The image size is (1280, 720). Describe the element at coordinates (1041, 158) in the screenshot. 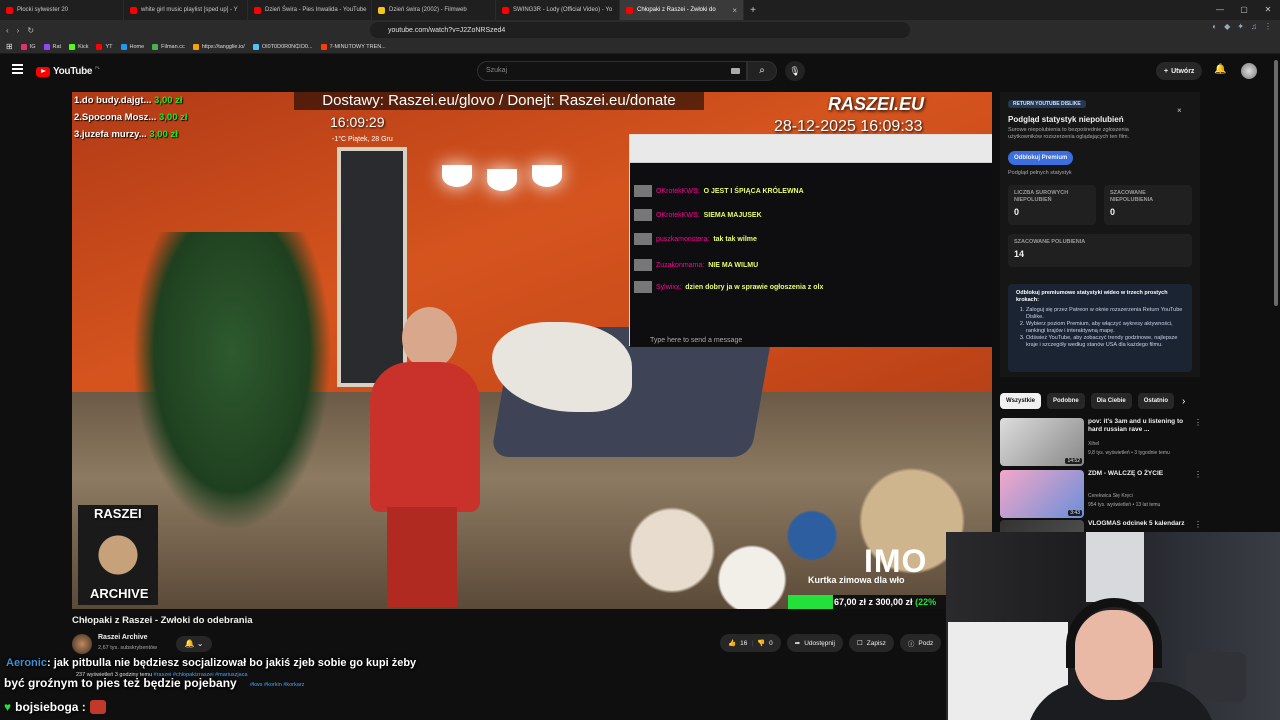

I see `unlock-premium-button: Odblokuj Premium` at that location.